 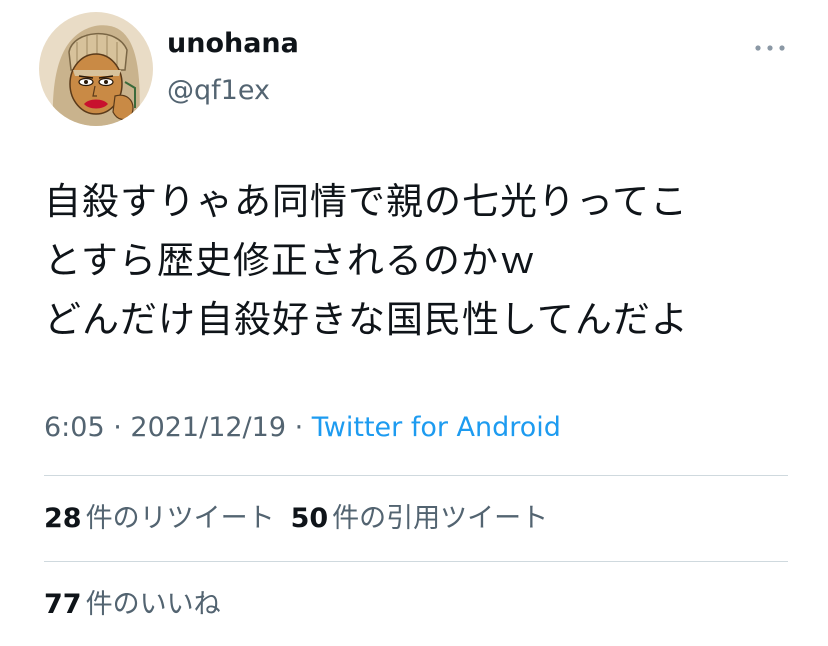 I want to click on like-label: 件のいいね, so click(x=153, y=604).